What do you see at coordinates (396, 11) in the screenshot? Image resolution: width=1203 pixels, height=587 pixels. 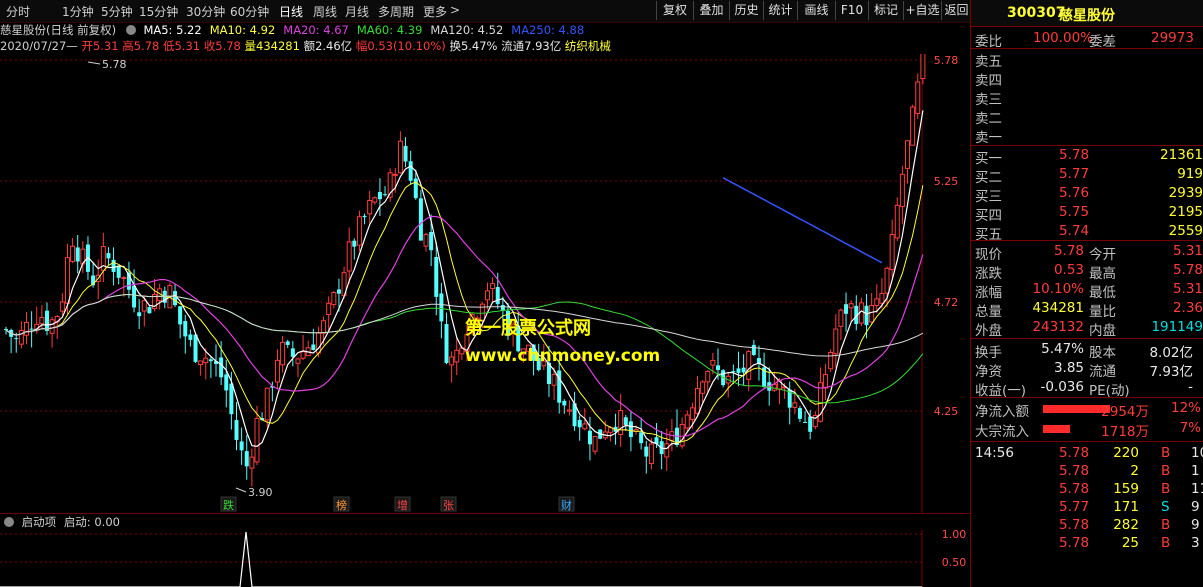 I see `period-tab-9: 多周期` at bounding box center [396, 11].